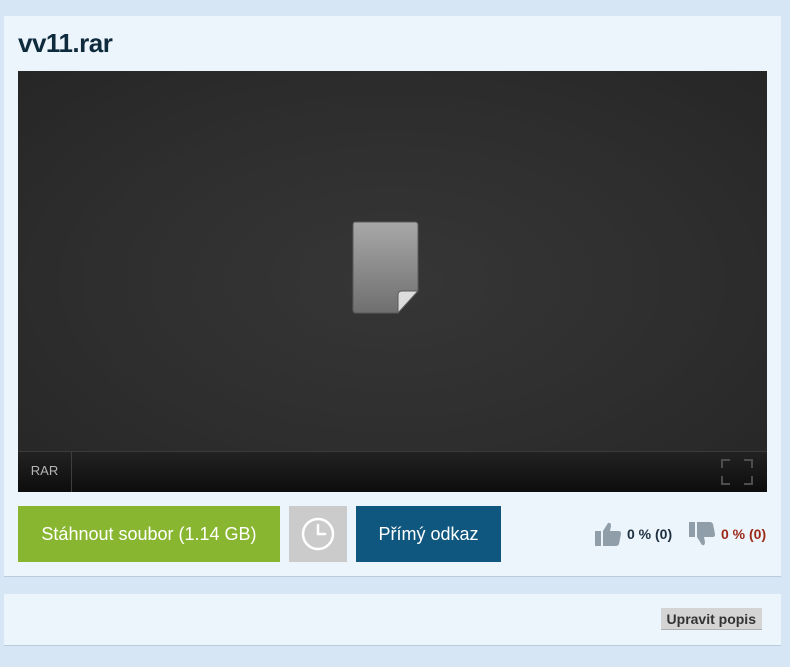 The height and width of the screenshot is (667, 790). What do you see at coordinates (744, 534) in the screenshot?
I see `dislike-count: 0 % (0)` at bounding box center [744, 534].